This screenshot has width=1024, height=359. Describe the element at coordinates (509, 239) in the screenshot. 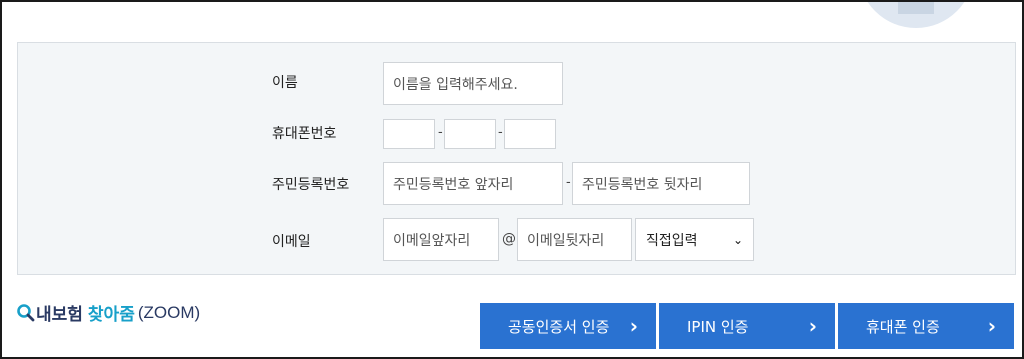

I see `email-at-sign: @` at that location.